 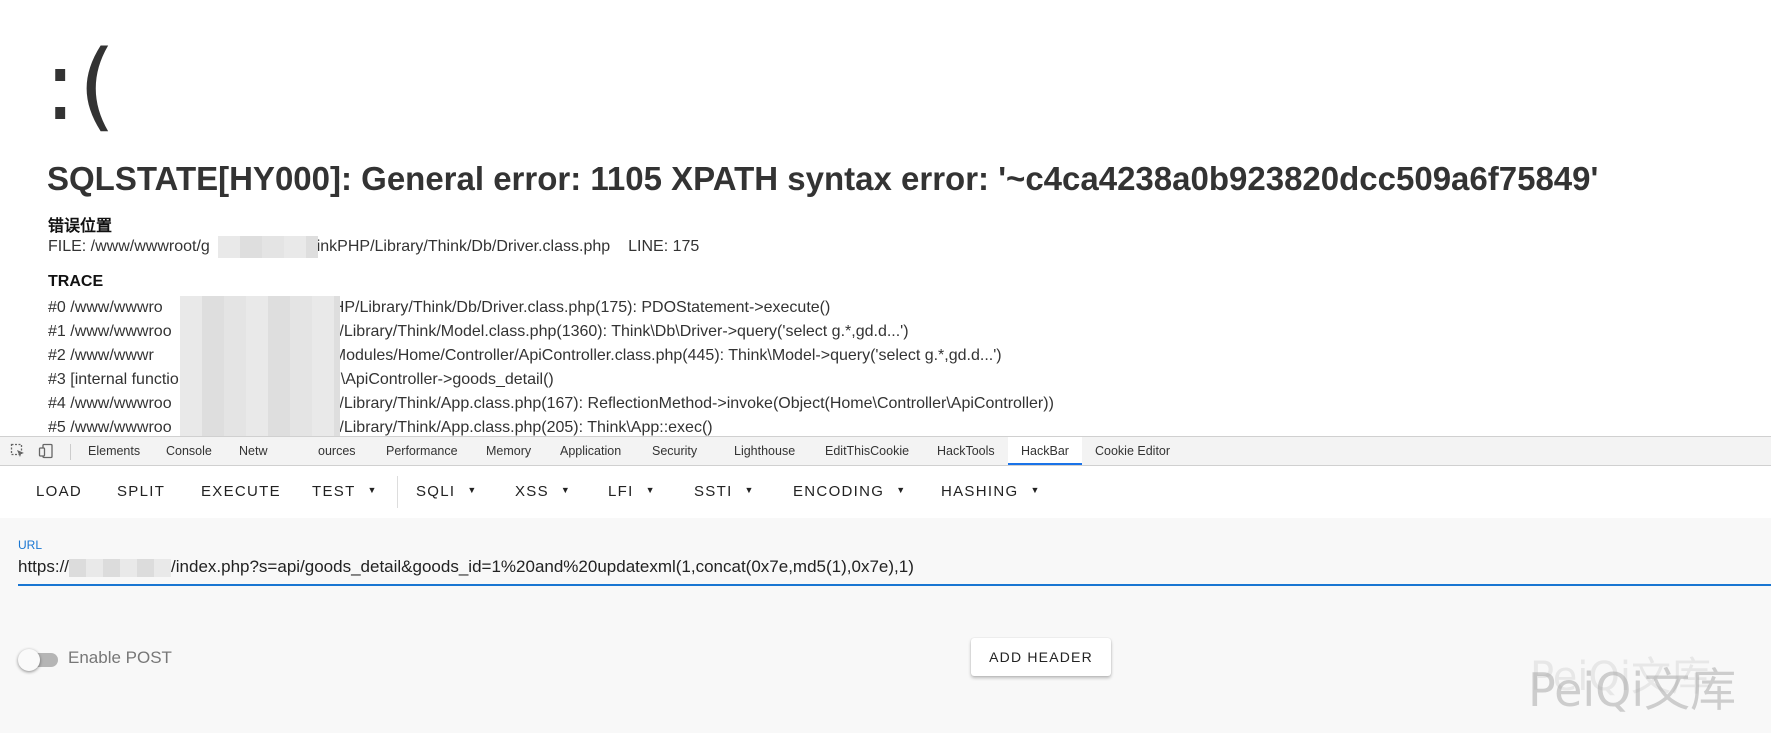 I want to click on tab-sources: ources, so click(x=337, y=451).